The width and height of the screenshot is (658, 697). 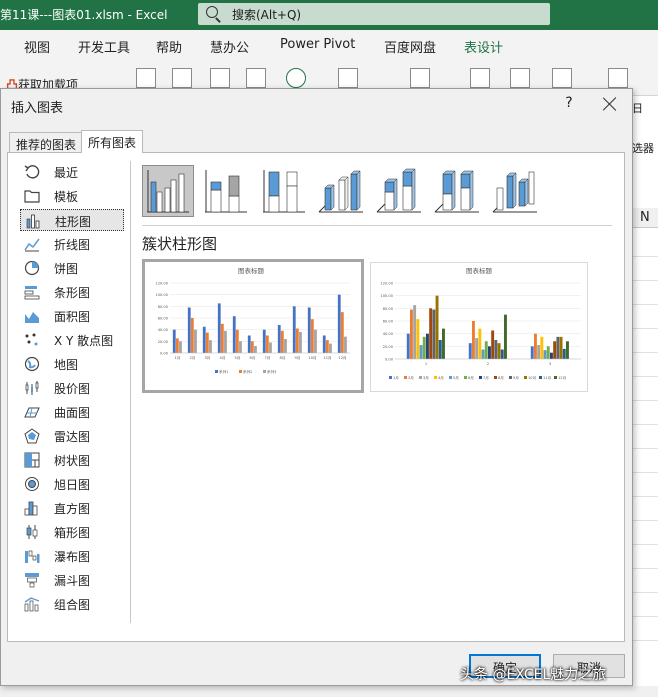 What do you see at coordinates (72, 172) in the screenshot?
I see `category-recent: 最近` at bounding box center [72, 172].